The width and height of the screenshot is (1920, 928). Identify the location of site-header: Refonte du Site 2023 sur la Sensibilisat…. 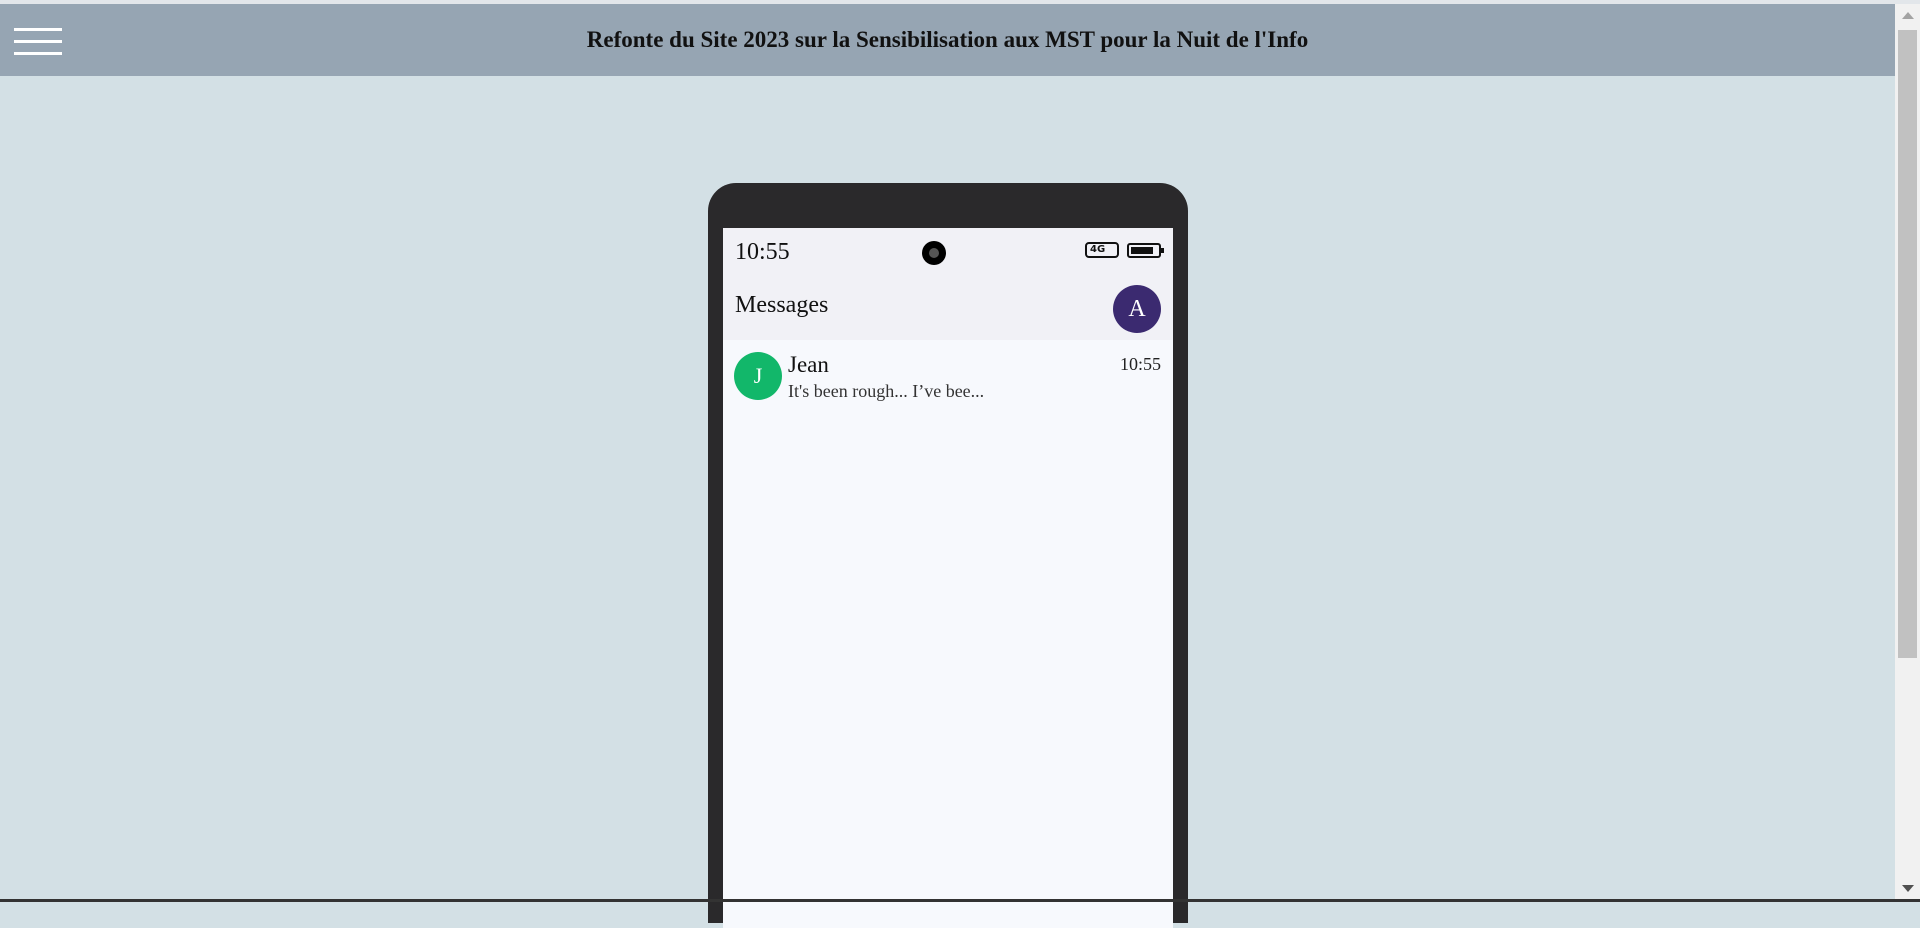
(947, 40).